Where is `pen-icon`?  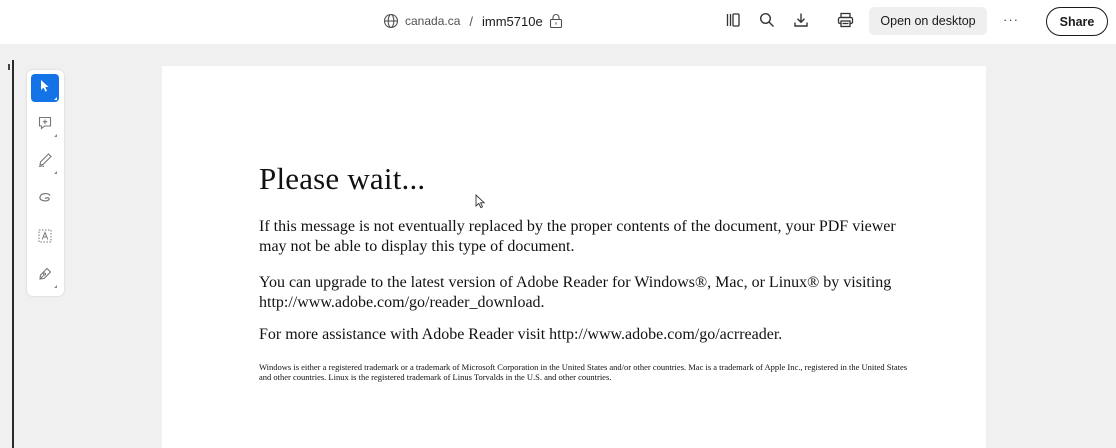
pen-icon is located at coordinates (45, 162).